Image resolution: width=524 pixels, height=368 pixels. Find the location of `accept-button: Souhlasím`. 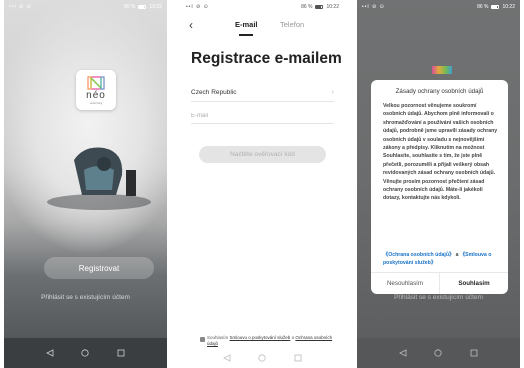

accept-button: Souhlasím is located at coordinates (473, 283).